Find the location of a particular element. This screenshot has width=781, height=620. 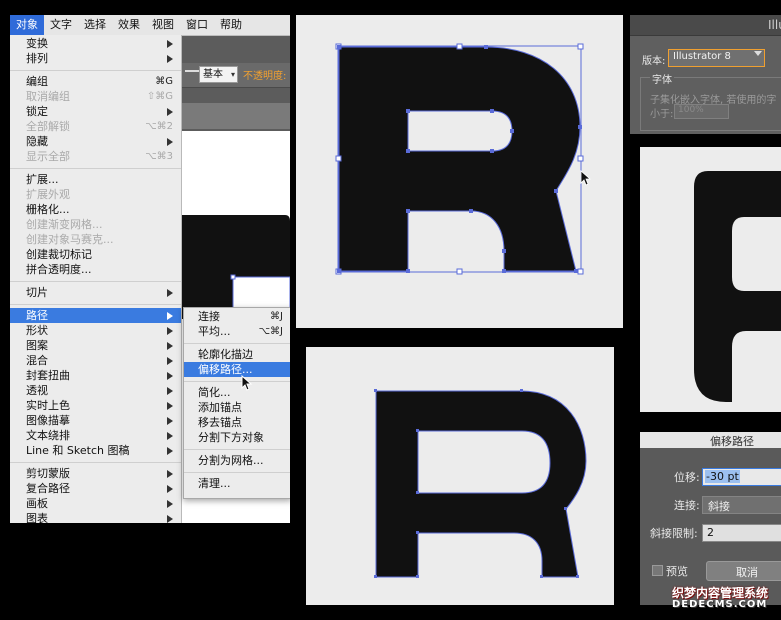

menu-item-path: 路径 is located at coordinates (95, 315).